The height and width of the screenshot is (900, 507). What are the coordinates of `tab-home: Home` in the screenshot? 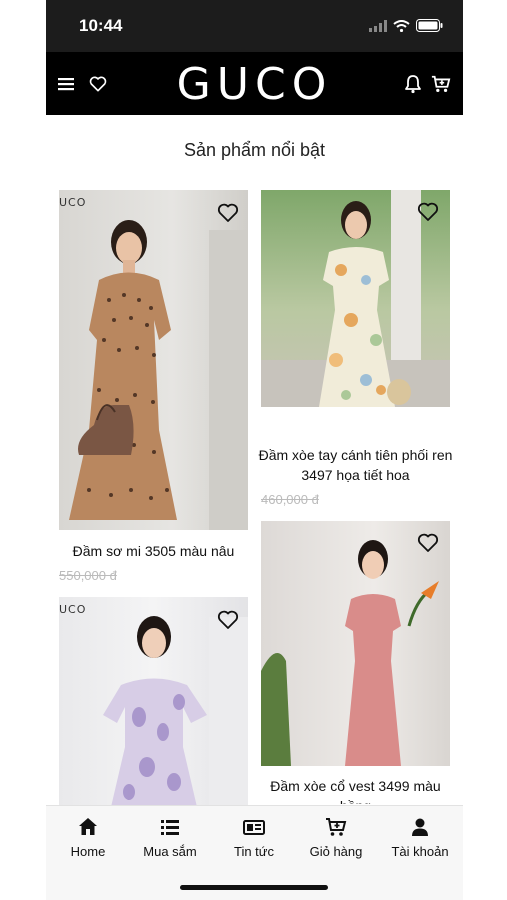 It's located at (88, 837).